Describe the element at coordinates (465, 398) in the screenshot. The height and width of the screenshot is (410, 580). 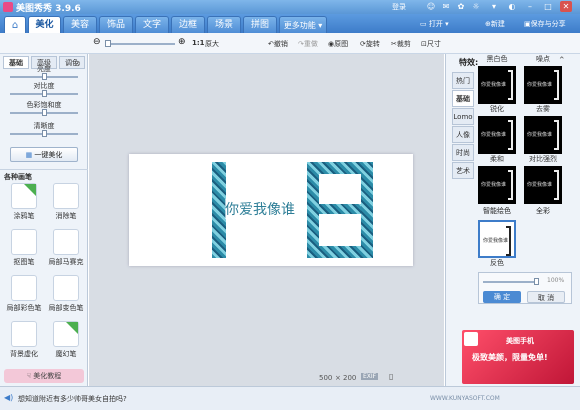
I see `watermark-text: WWW.KUNYASOFT.COM` at that location.